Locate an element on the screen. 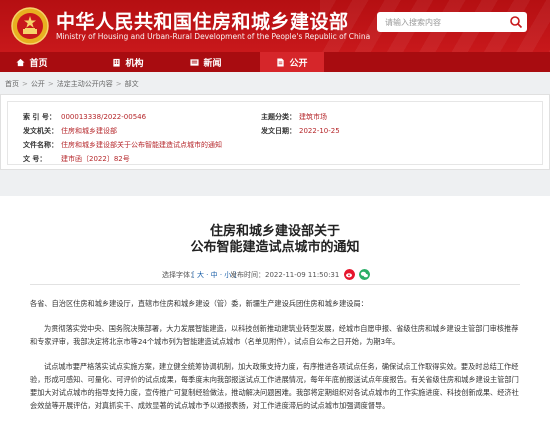 The width and height of the screenshot is (550, 423). weibo-share-icon is located at coordinates (349, 274).